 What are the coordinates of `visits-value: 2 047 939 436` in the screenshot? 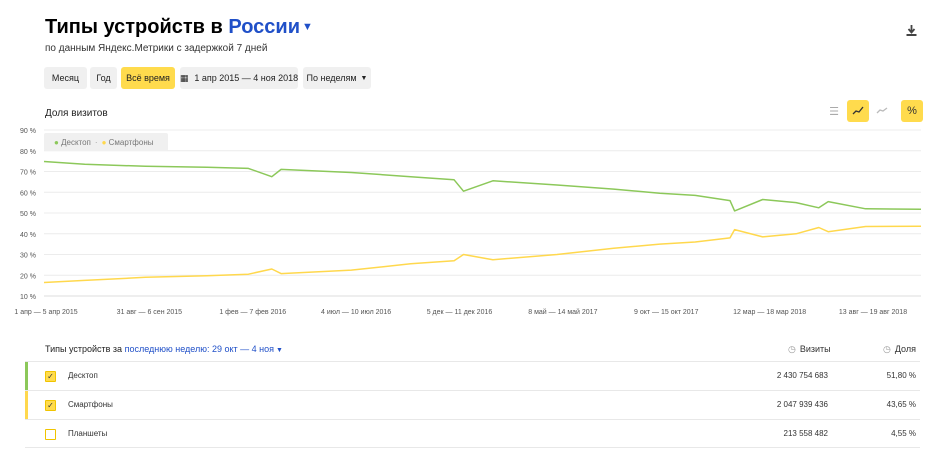 It's located at (802, 404).